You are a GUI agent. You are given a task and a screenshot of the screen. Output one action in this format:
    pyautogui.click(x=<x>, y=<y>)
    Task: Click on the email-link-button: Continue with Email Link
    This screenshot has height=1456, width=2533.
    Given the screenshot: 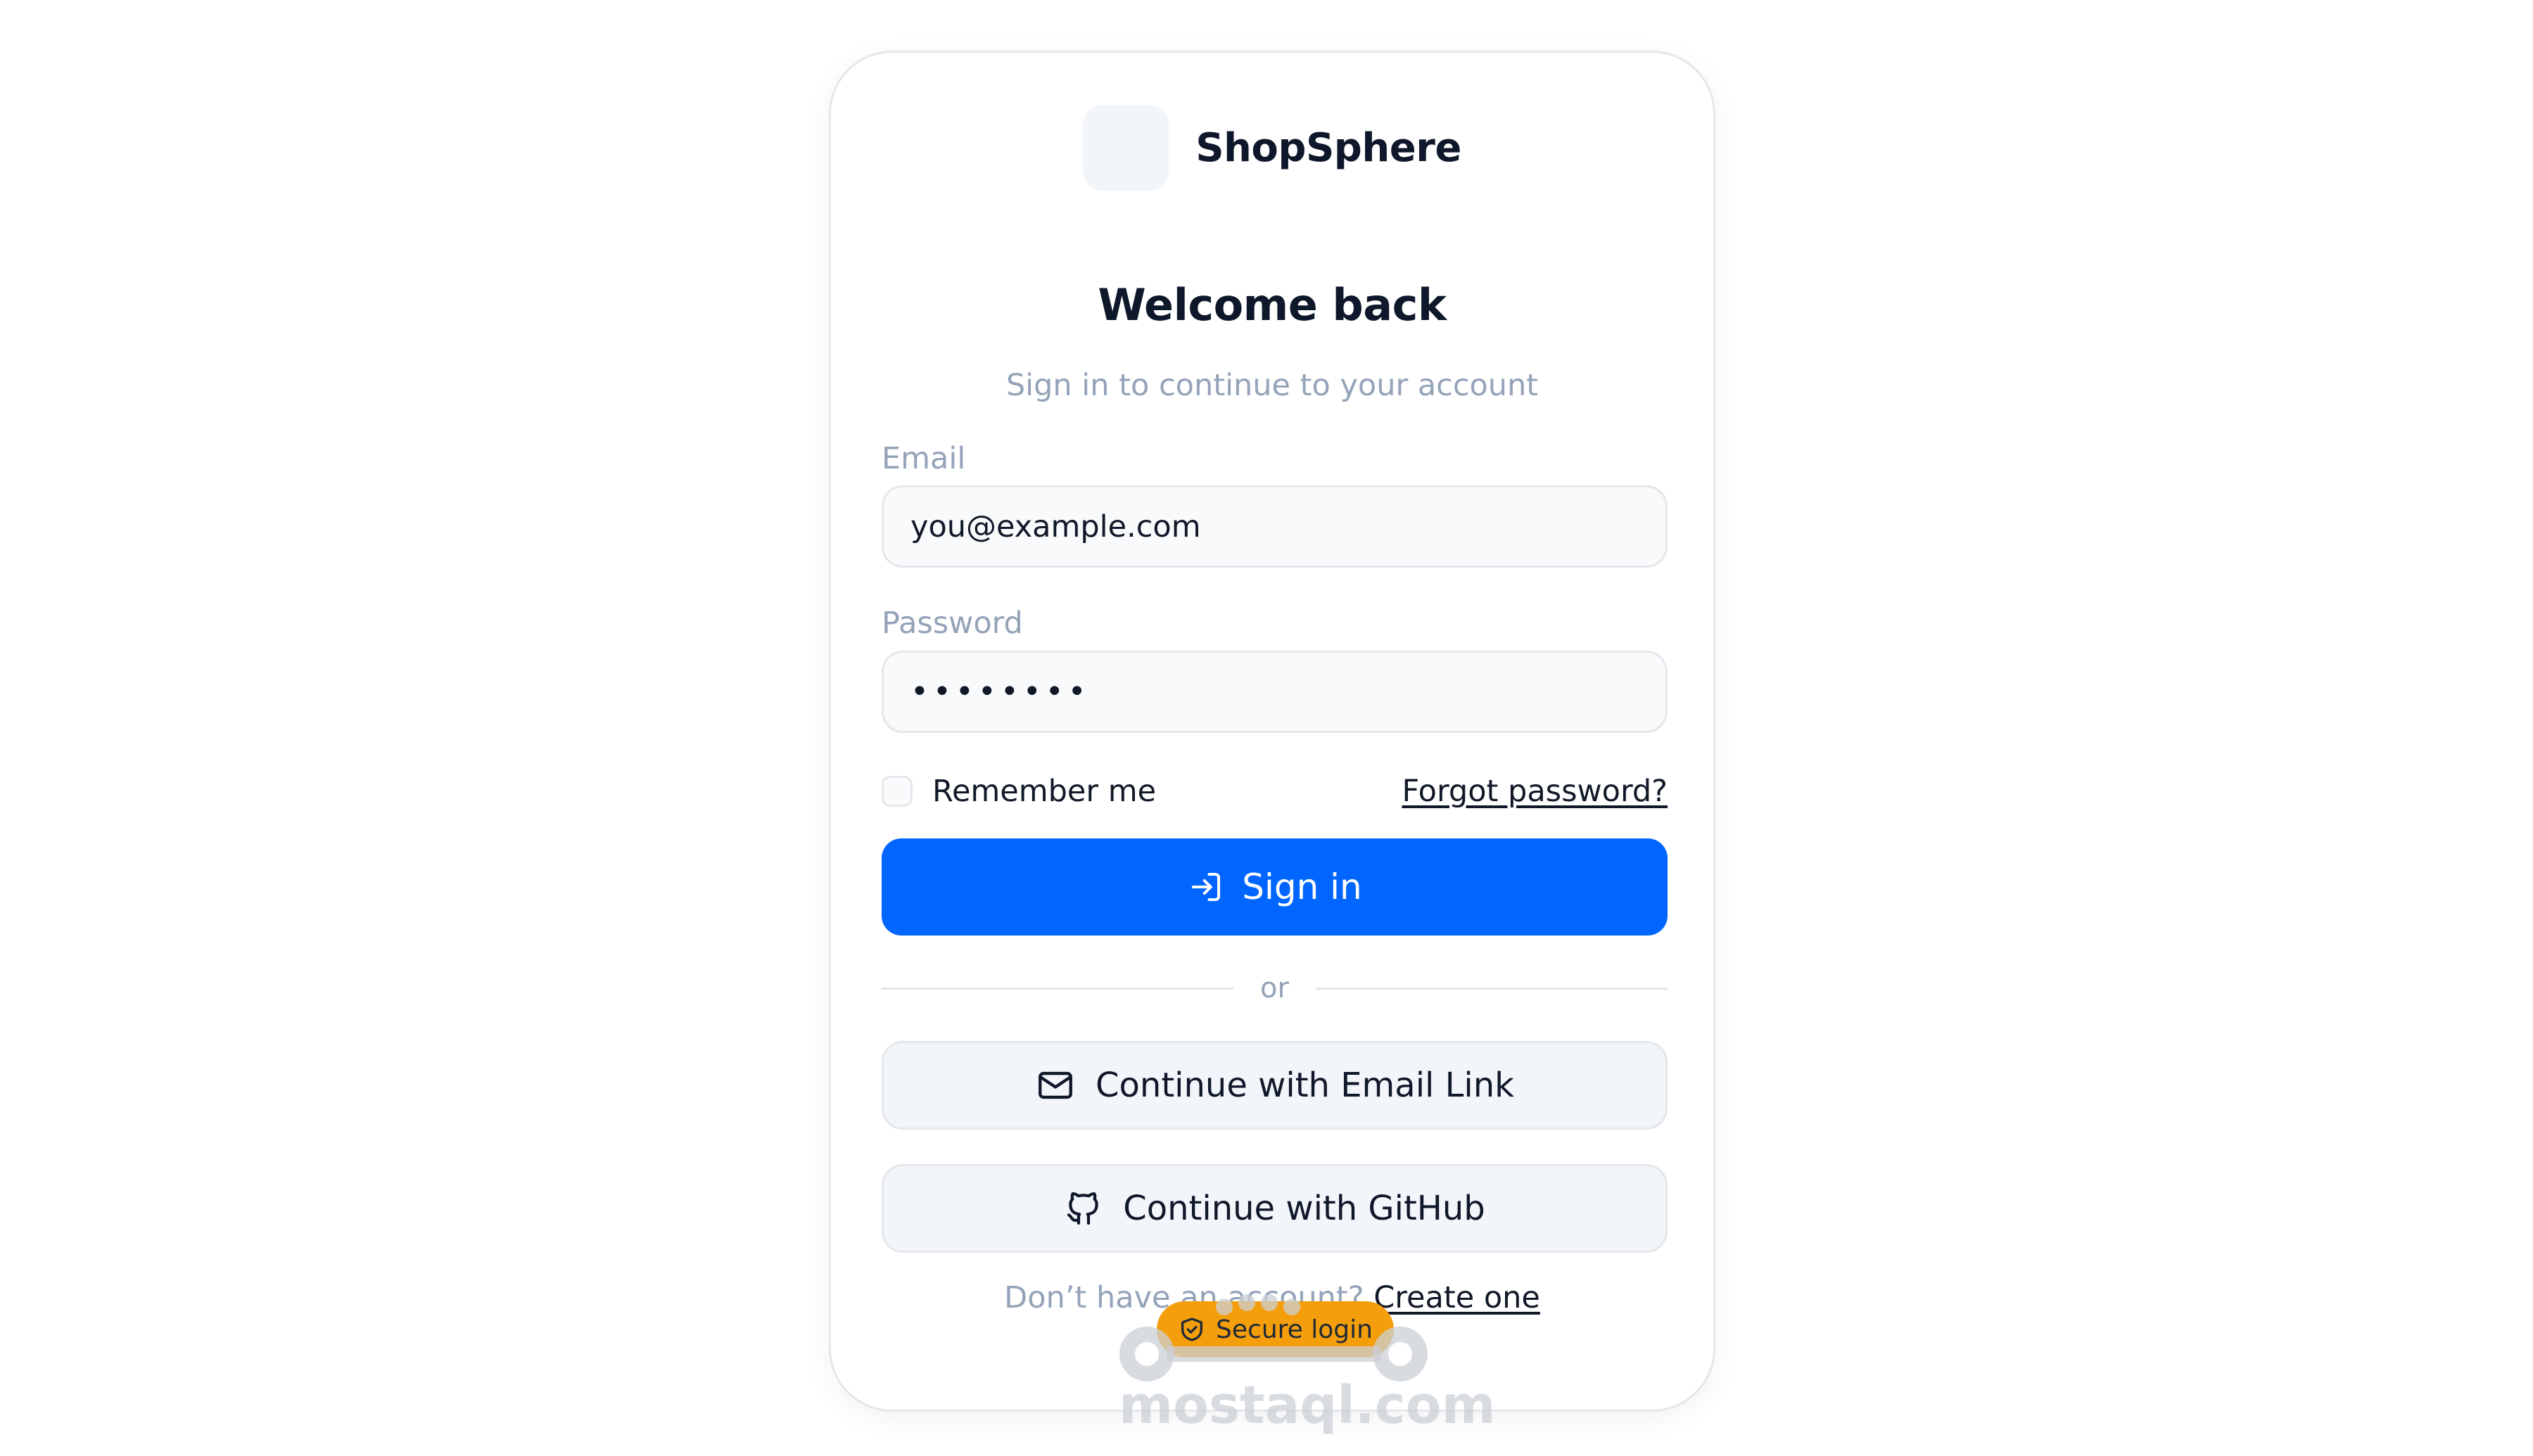 What is the action you would take?
    pyautogui.click(x=1275, y=1085)
    